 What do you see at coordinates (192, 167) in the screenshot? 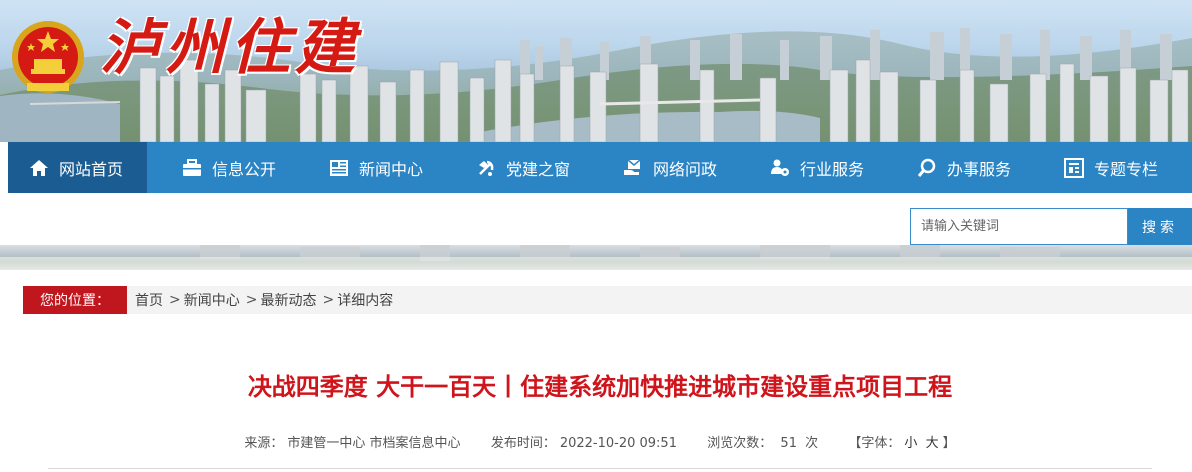
I see `briefcase-icon` at bounding box center [192, 167].